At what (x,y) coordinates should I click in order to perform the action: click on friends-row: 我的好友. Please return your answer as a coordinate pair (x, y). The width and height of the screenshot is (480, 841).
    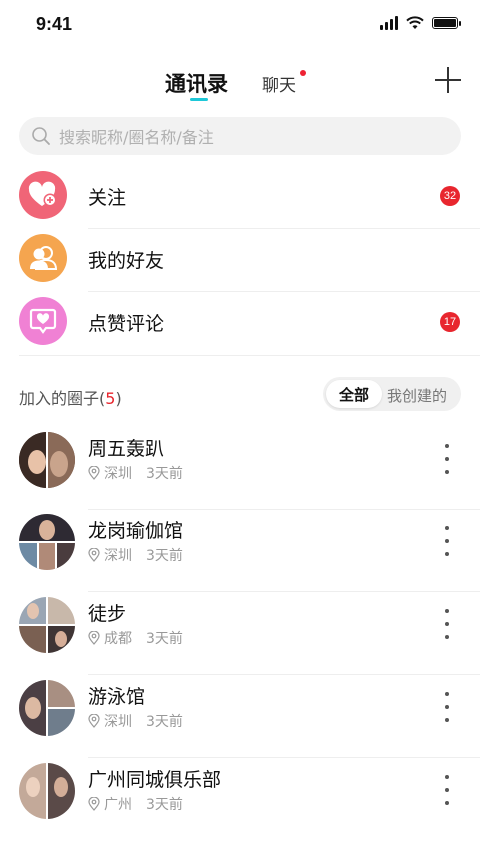
    Looking at the image, I should click on (240, 260).